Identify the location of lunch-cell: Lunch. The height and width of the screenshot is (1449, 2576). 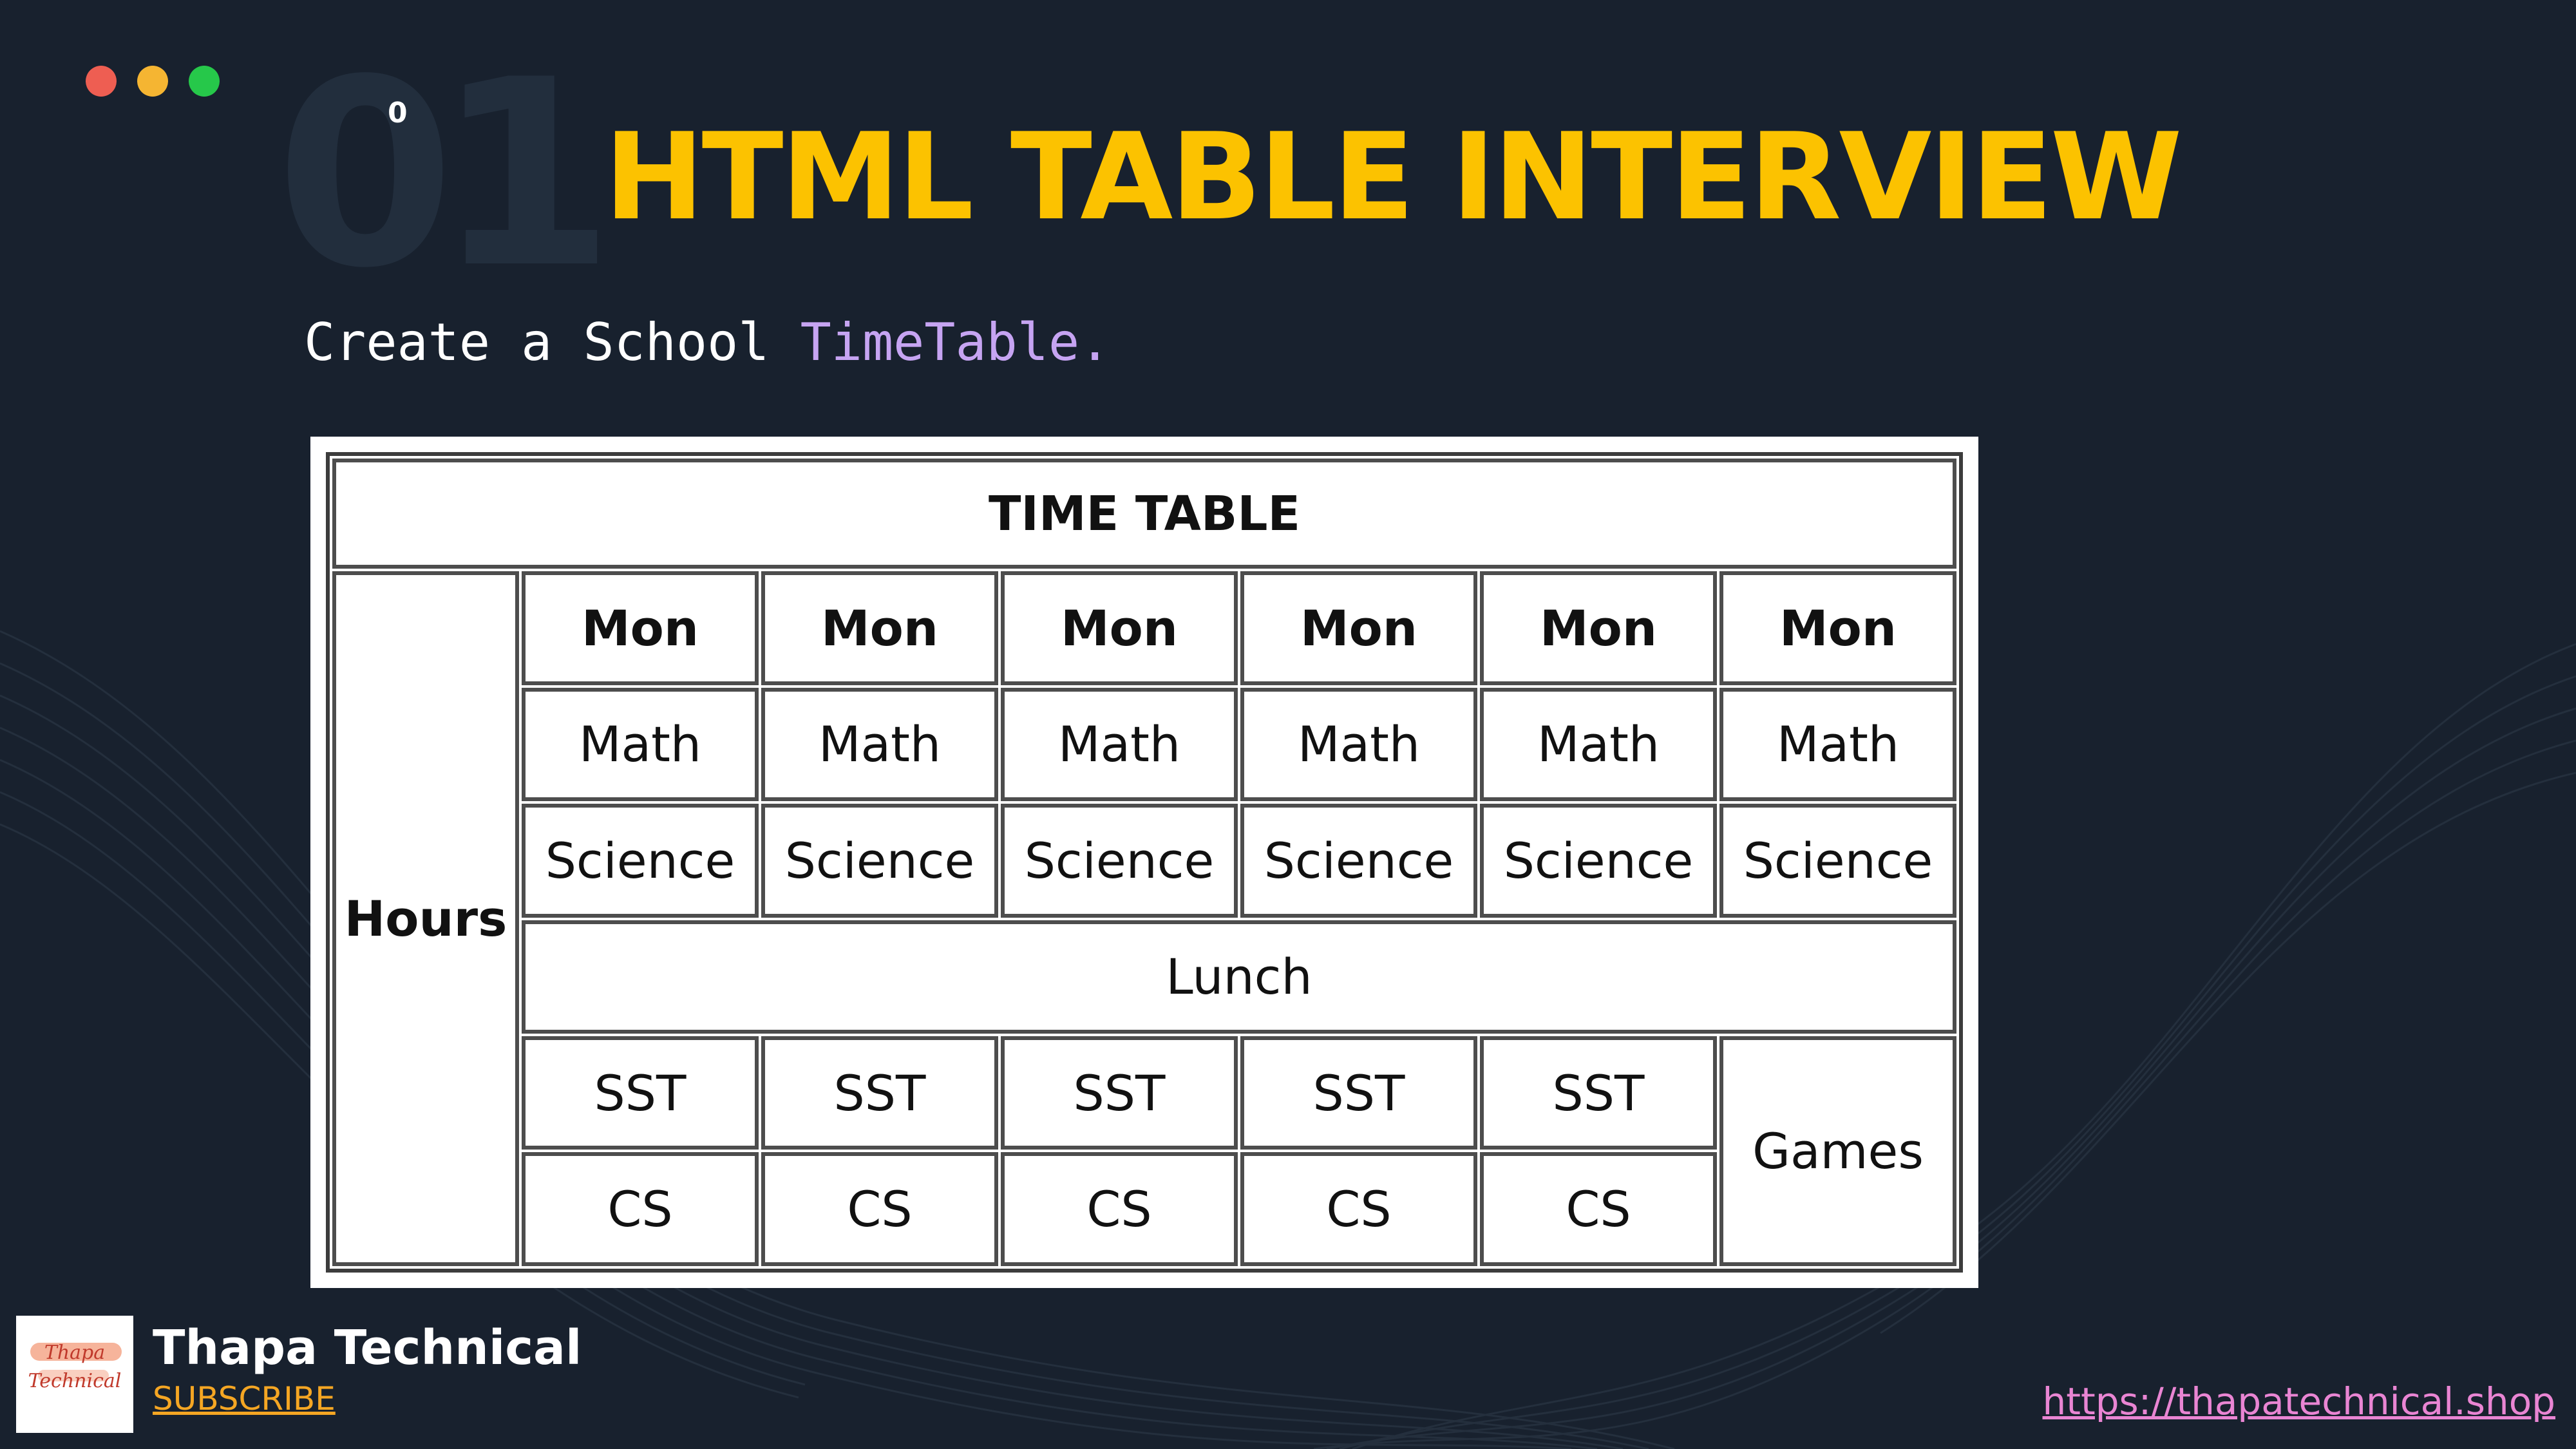
(1239, 977).